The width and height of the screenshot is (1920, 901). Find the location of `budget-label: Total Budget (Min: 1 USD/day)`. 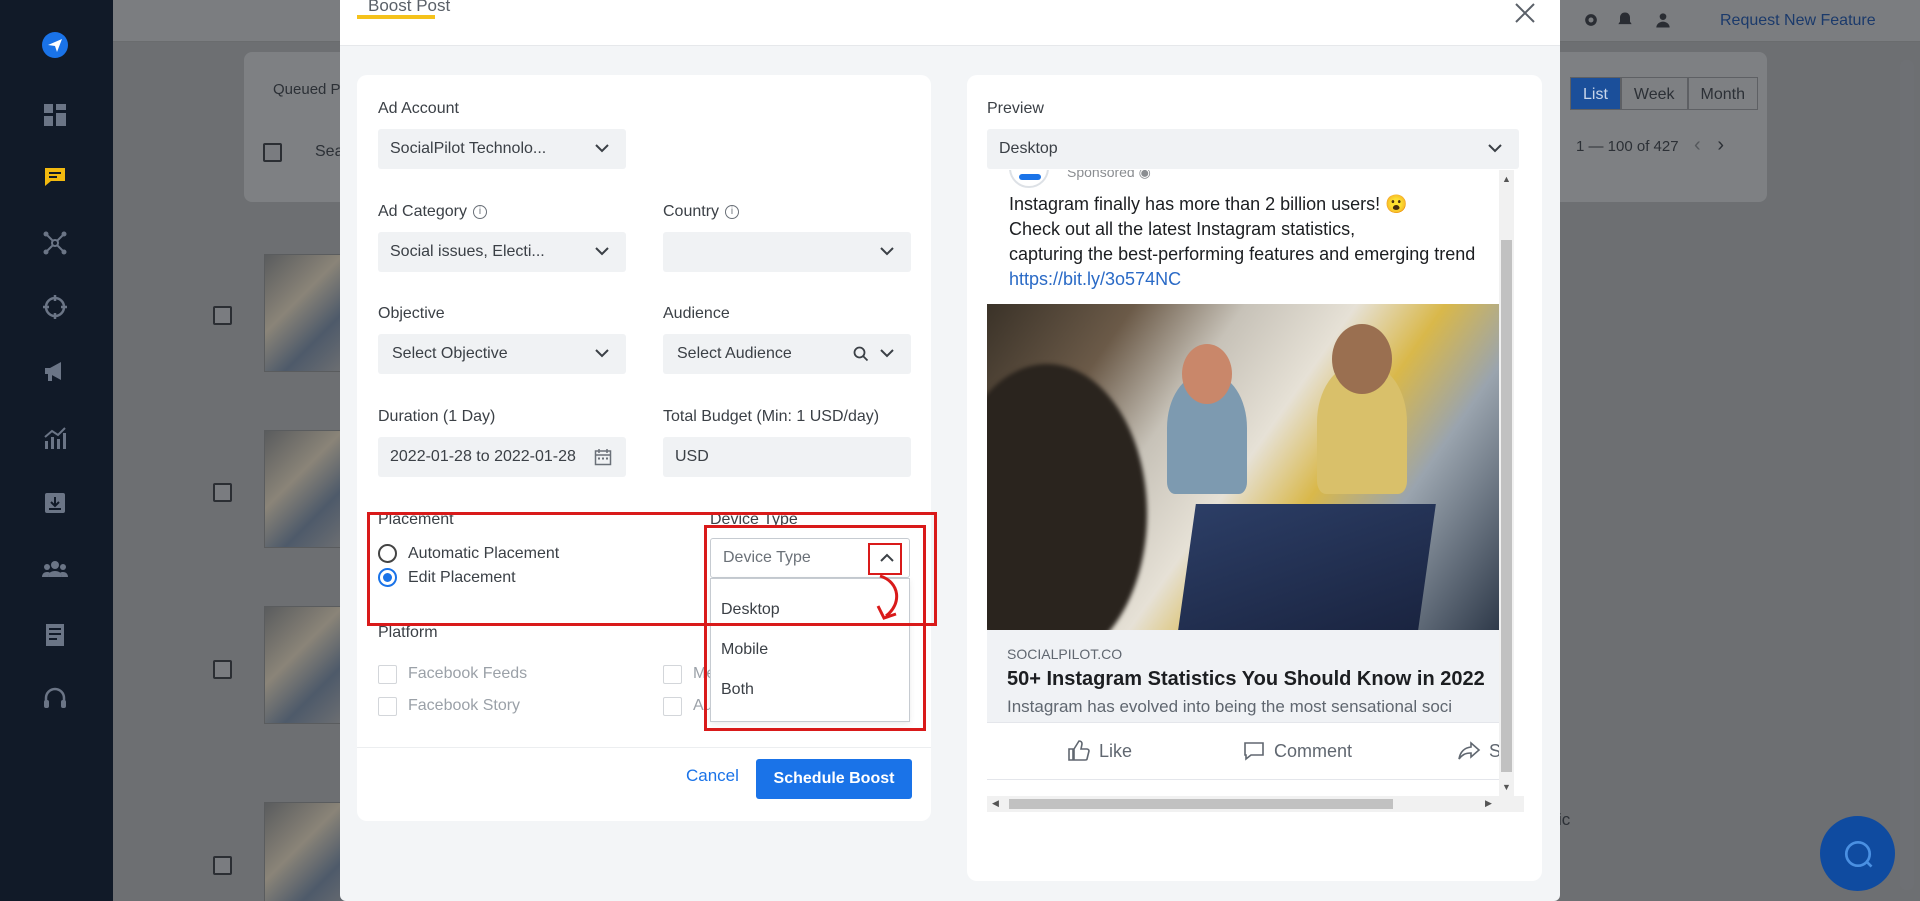

budget-label: Total Budget (Min: 1 USD/day) is located at coordinates (771, 416).